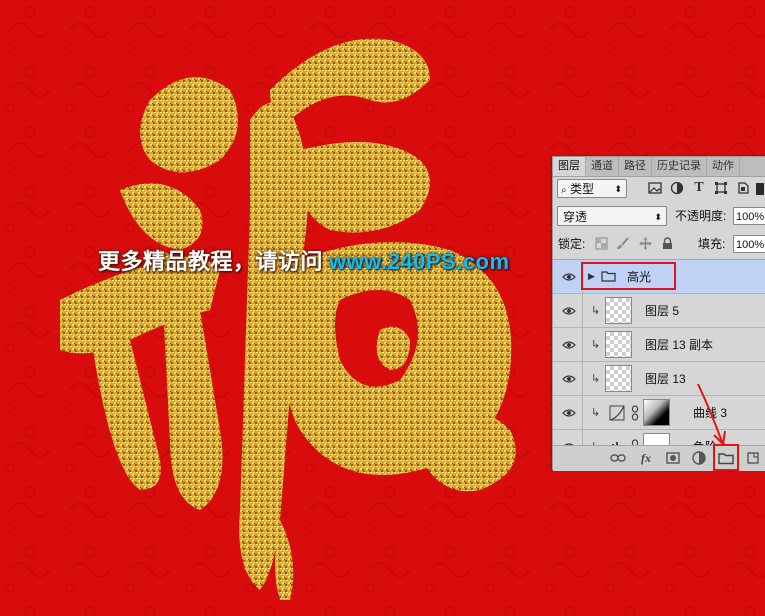  Describe the element at coordinates (575, 217) in the screenshot. I see `blend-mode-value: 穿透` at that location.